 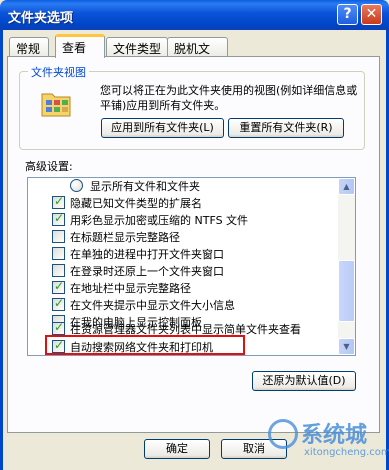 What do you see at coordinates (137, 47) in the screenshot?
I see `tab-file-types: 文件类型` at bounding box center [137, 47].